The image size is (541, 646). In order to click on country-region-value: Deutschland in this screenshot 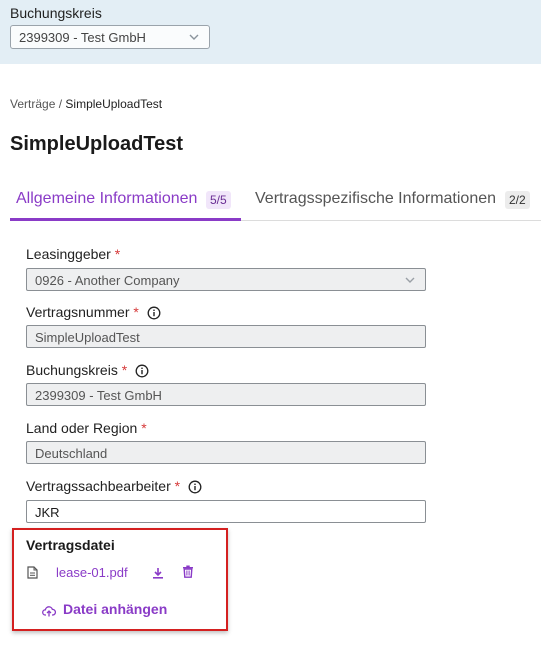, I will do `click(71, 453)`.